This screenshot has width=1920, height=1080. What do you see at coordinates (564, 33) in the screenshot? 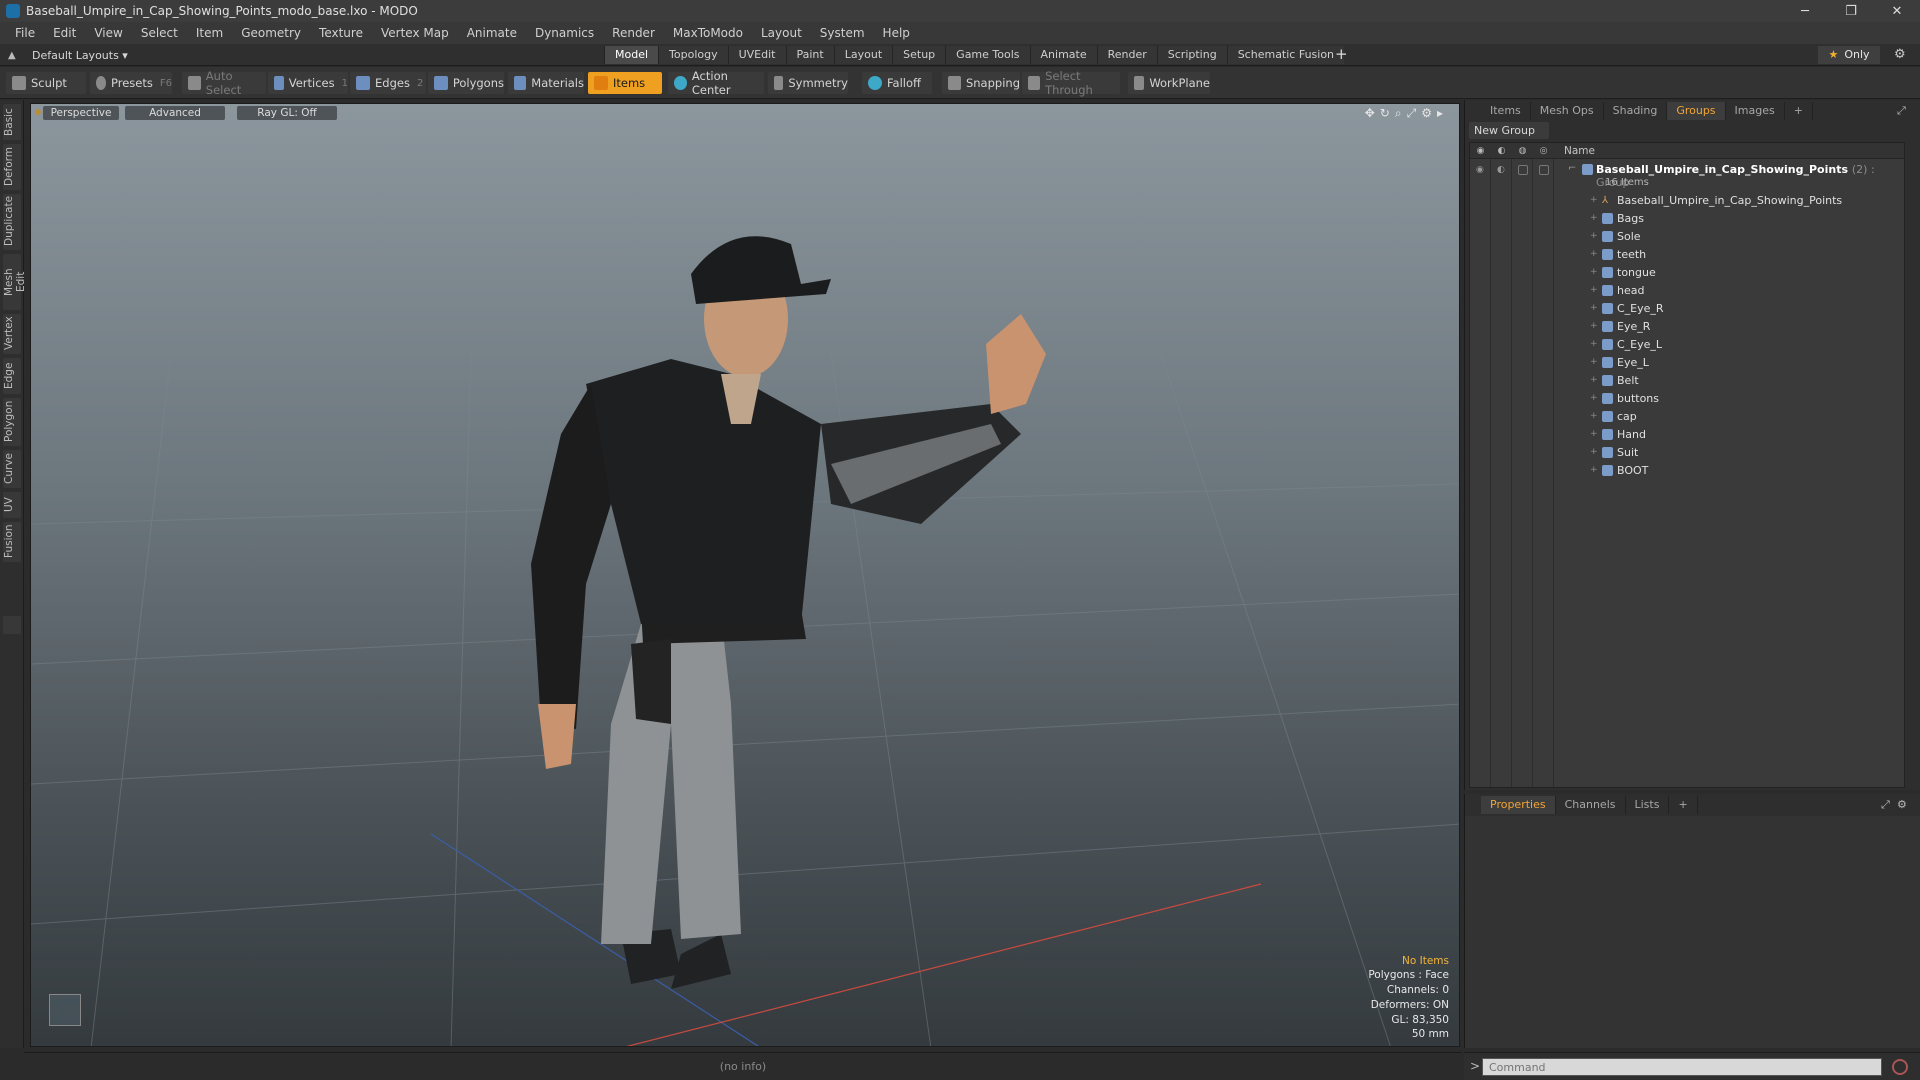
I see `menu-dynamics: Dynamics` at bounding box center [564, 33].